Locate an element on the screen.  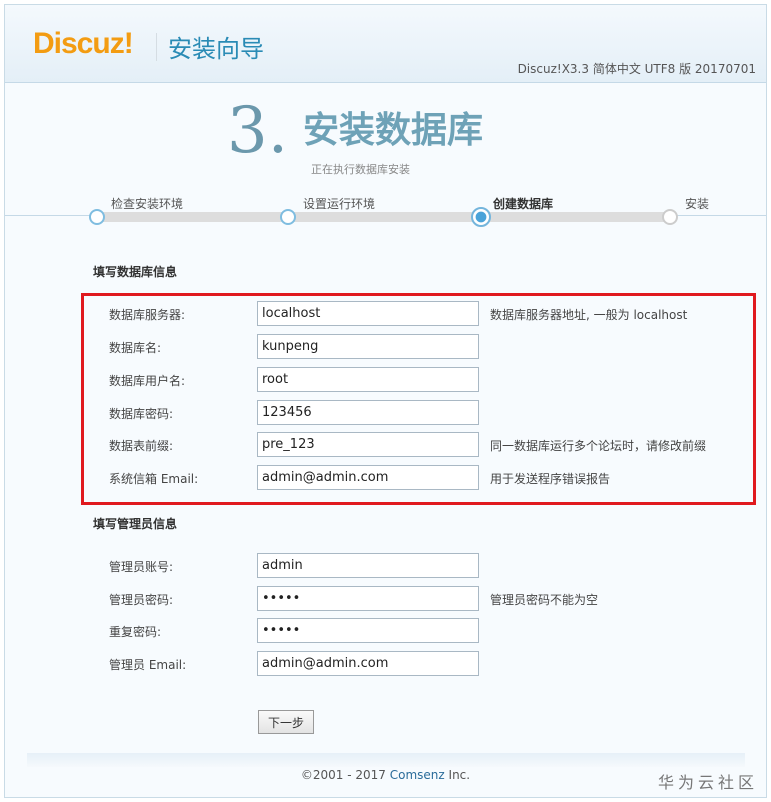
form-row-email: 管理员 Email: admin@admin.com is located at coordinates (385, 664).